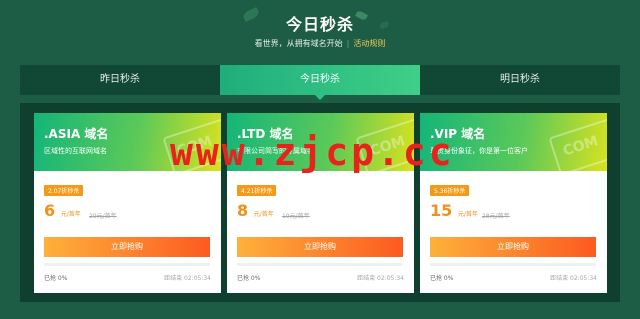 The width and height of the screenshot is (640, 319). What do you see at coordinates (296, 216) in the screenshot?
I see `original-price: 19元/首年` at bounding box center [296, 216].